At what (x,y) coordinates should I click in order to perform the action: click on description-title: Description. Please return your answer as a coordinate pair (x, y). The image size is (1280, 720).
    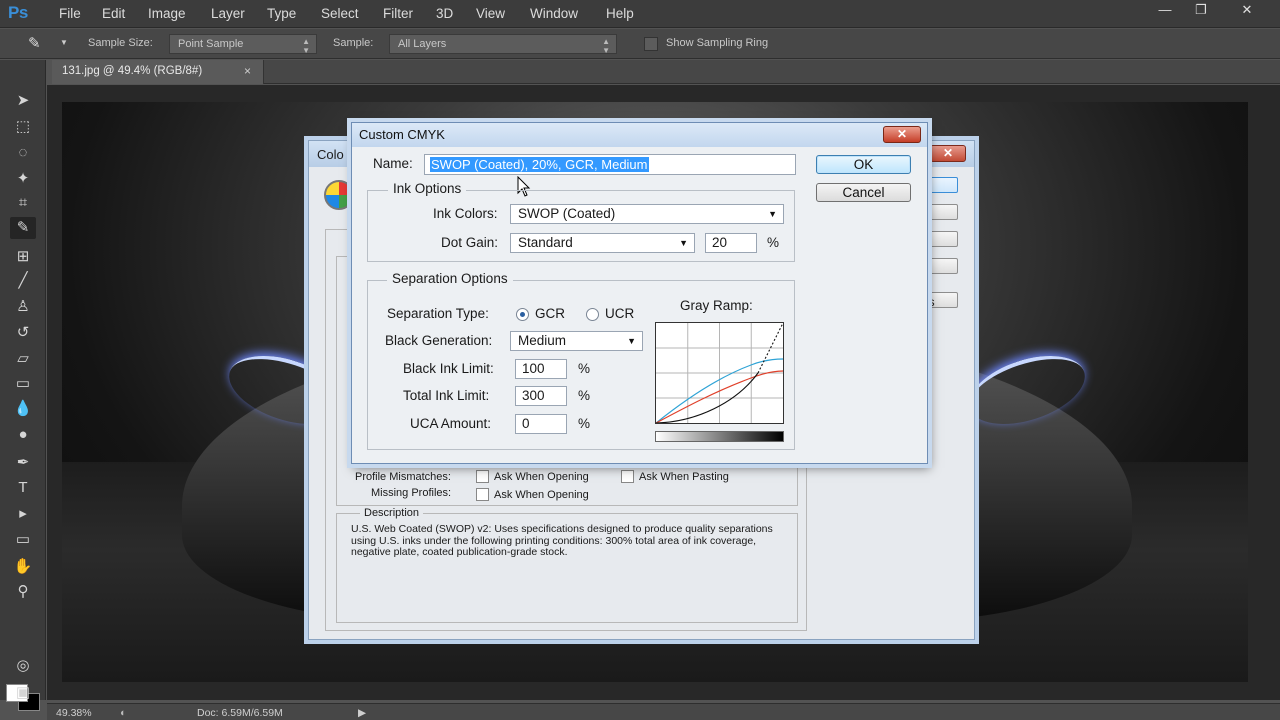
    Looking at the image, I should click on (392, 513).